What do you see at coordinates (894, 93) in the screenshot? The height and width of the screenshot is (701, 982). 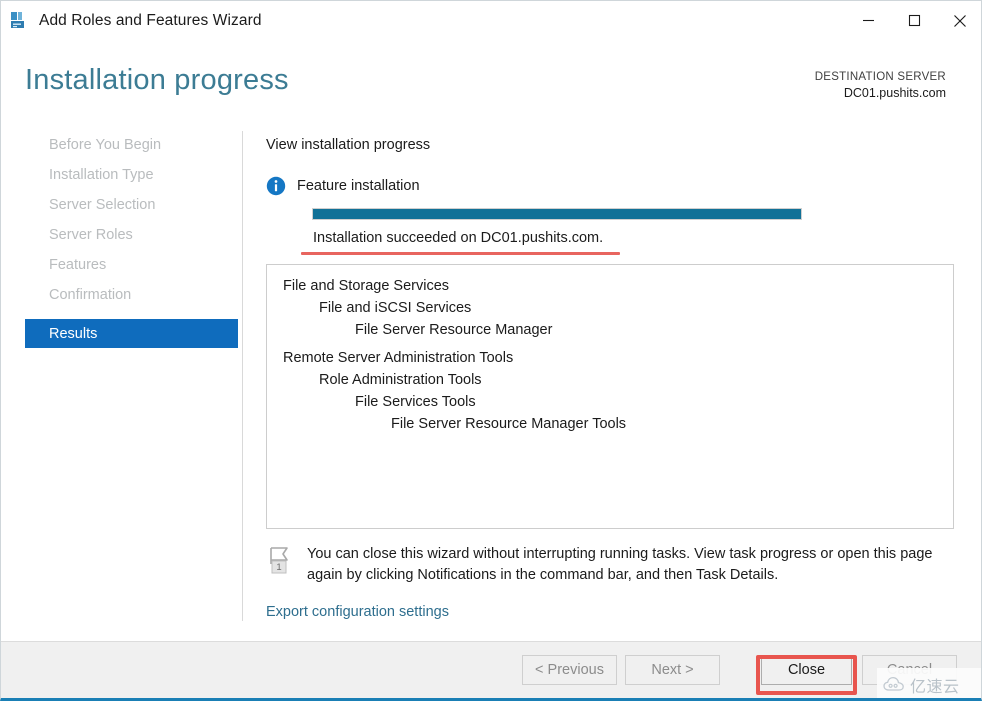 I see `destination-server-name: DC01.pushits.com` at bounding box center [894, 93].